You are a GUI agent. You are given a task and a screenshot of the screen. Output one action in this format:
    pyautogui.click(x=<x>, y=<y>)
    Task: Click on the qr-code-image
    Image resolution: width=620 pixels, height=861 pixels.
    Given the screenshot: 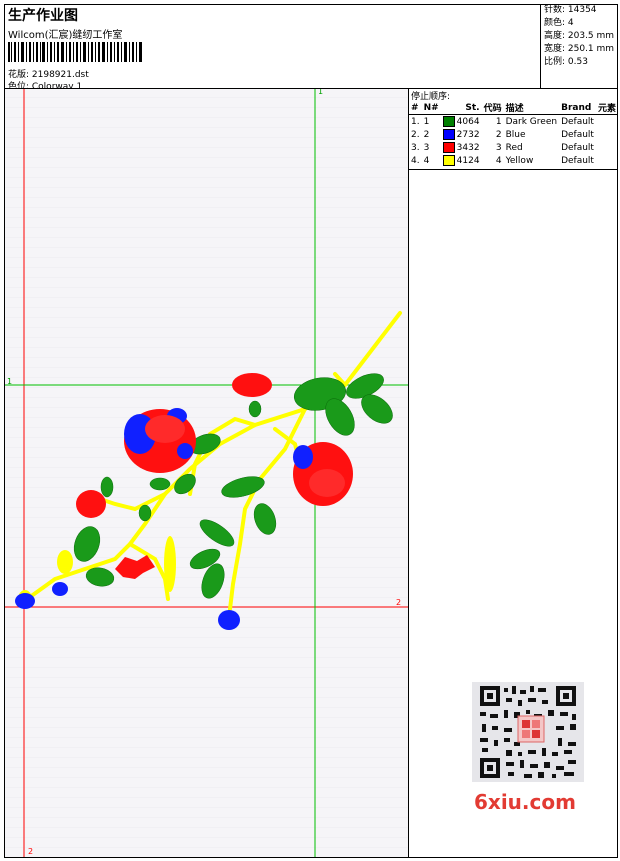 What is the action you would take?
    pyautogui.click(x=528, y=732)
    